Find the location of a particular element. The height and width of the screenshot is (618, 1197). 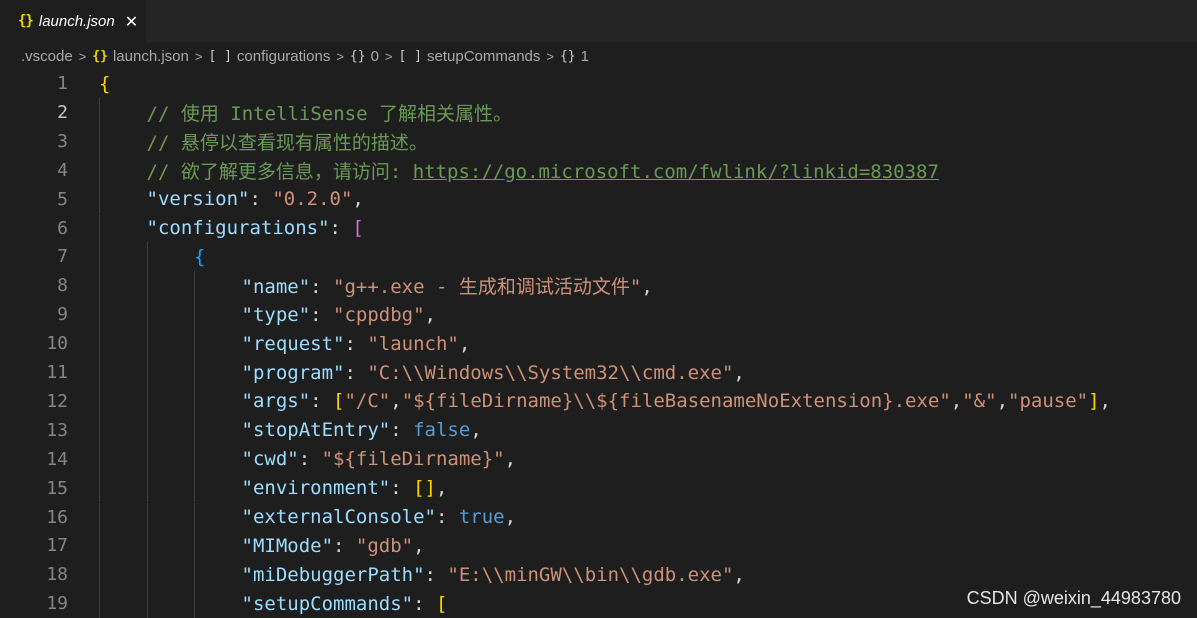

code-text: "externalConsole": true, is located at coordinates (379, 517).